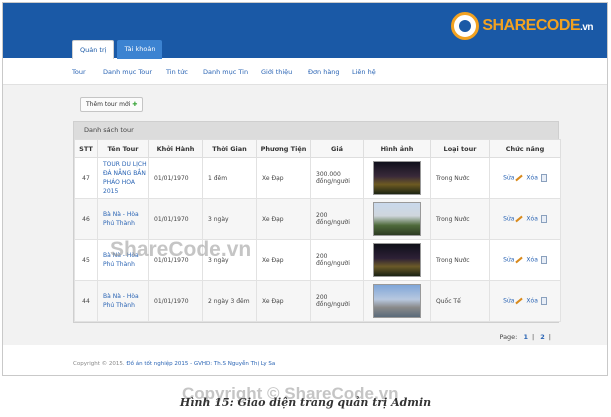 Image resolution: width=611 pixels, height=417 pixels. What do you see at coordinates (140, 49) in the screenshot?
I see `tab-tai-khoan: Tài khoản` at bounding box center [140, 49].